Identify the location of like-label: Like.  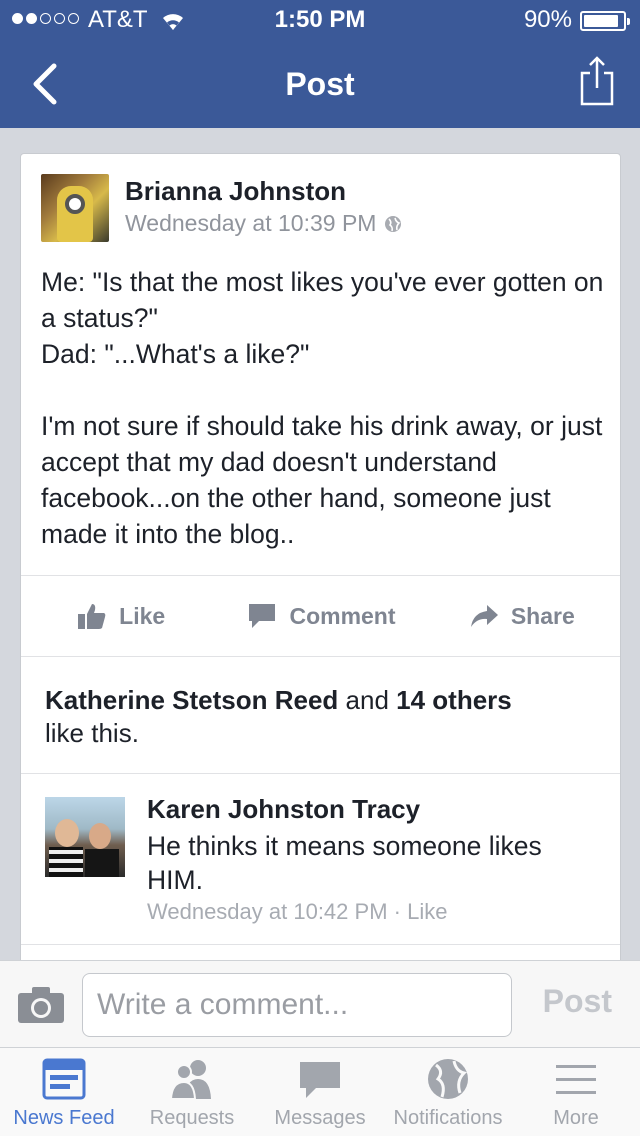
(142, 615).